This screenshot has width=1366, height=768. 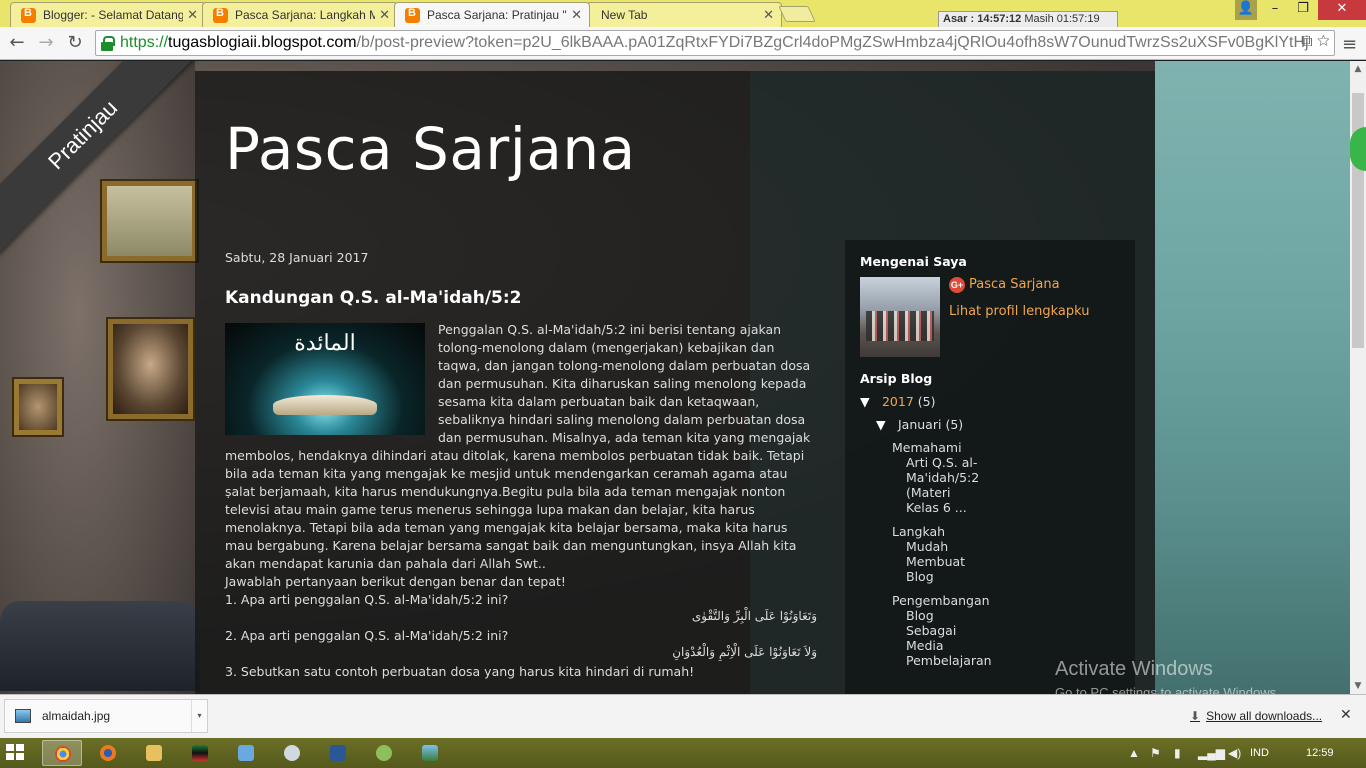 I want to click on preview-ribbon: Pratinjau, so click(x=100, y=161).